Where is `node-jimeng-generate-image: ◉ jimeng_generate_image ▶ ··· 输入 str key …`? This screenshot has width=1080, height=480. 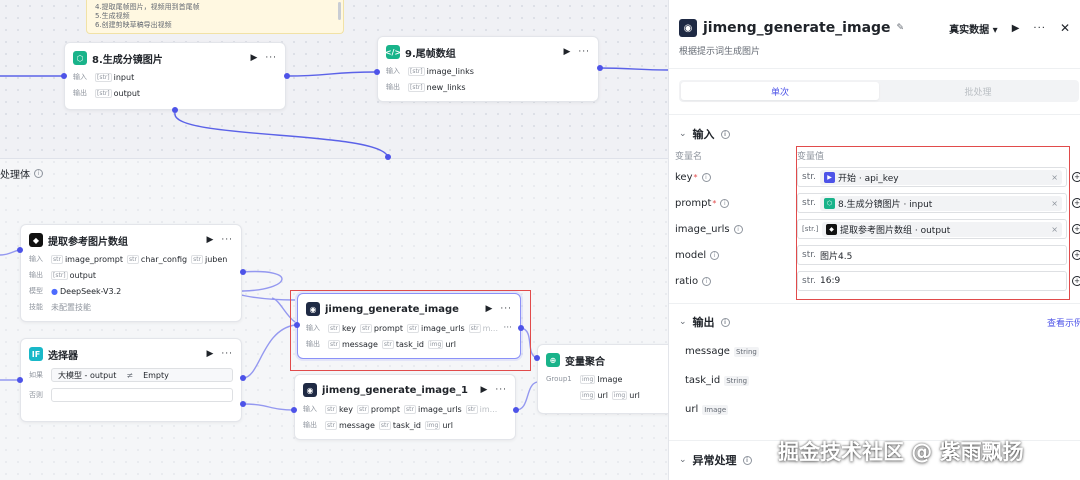
node-jimeng-generate-image: ◉ jimeng_generate_image ▶ ··· 输入 str key … is located at coordinates (409, 326).